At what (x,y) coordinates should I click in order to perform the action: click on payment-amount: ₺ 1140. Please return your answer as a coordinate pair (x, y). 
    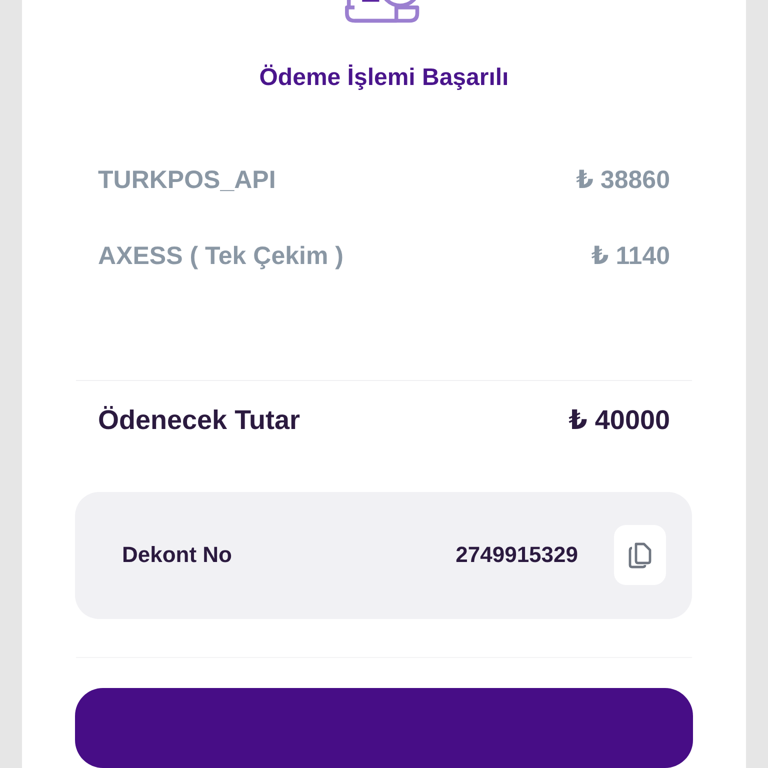
    Looking at the image, I should click on (630, 256).